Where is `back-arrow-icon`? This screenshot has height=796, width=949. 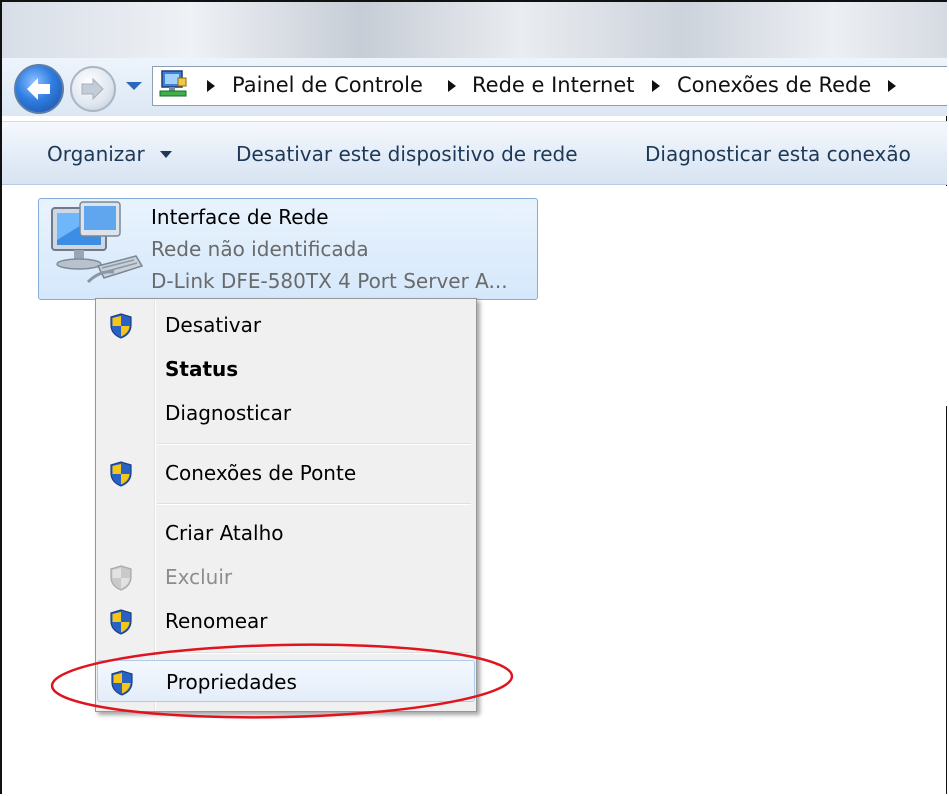 back-arrow-icon is located at coordinates (38, 89).